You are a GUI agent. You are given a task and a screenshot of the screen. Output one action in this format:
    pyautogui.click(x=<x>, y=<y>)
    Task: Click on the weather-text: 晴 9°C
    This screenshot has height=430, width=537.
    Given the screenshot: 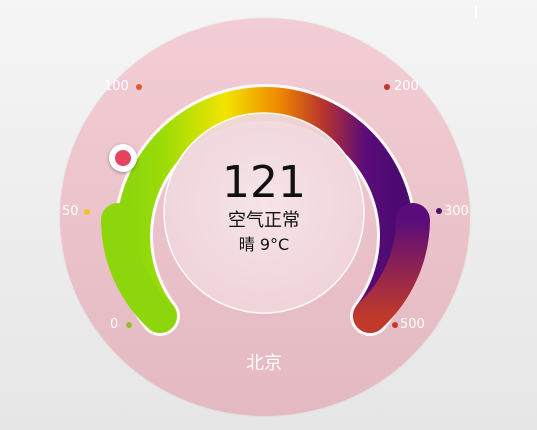 What is the action you would take?
    pyautogui.click(x=264, y=244)
    